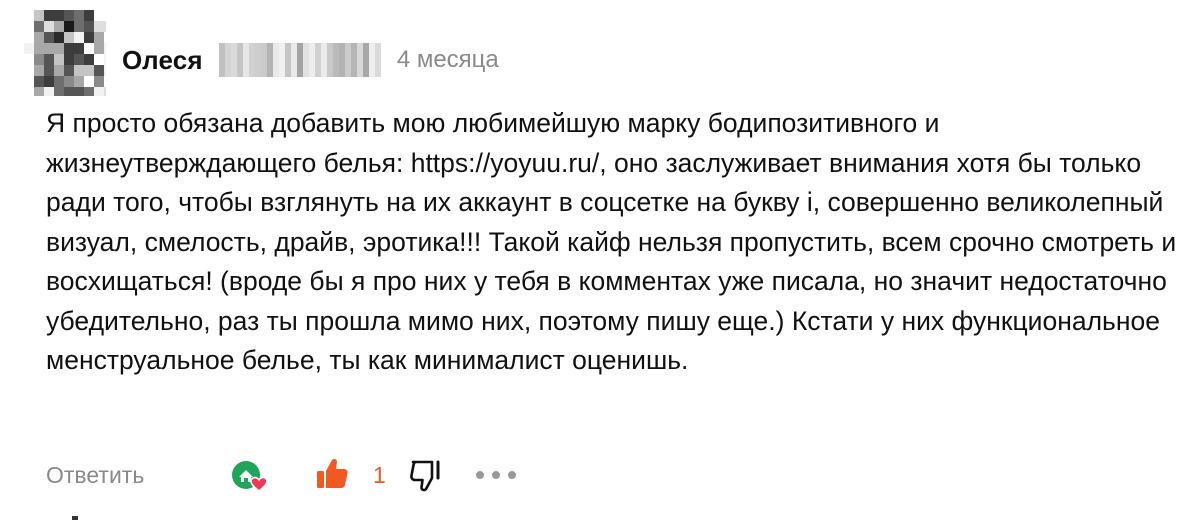 The height and width of the screenshot is (521, 1200). What do you see at coordinates (250, 476) in the screenshot?
I see `green-house-heart-icon` at bounding box center [250, 476].